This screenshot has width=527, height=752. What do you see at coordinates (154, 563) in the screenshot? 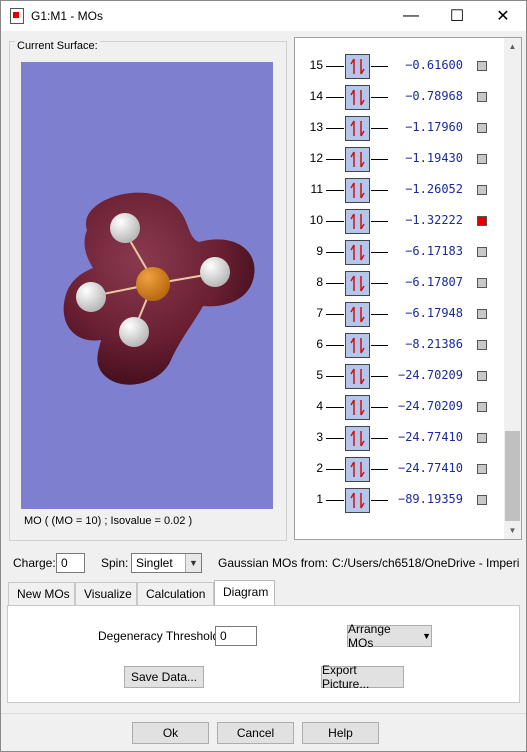
I see `spin-value: Singlet` at bounding box center [154, 563].